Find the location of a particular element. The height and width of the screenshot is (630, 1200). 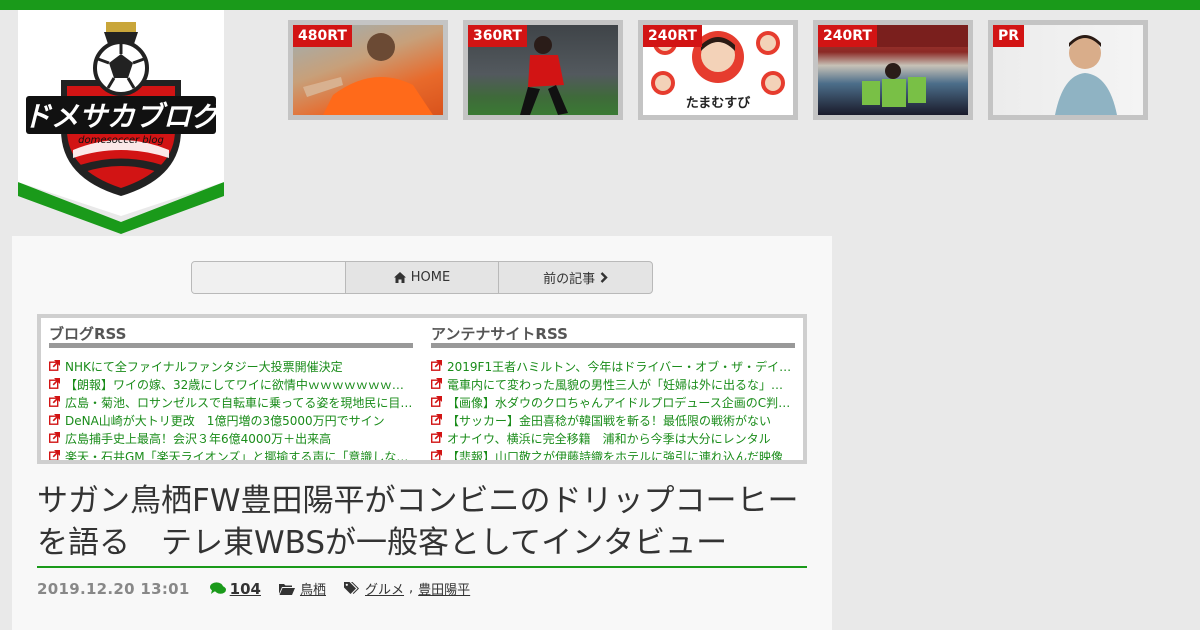

tag-link: 豊田陽平 is located at coordinates (444, 588).